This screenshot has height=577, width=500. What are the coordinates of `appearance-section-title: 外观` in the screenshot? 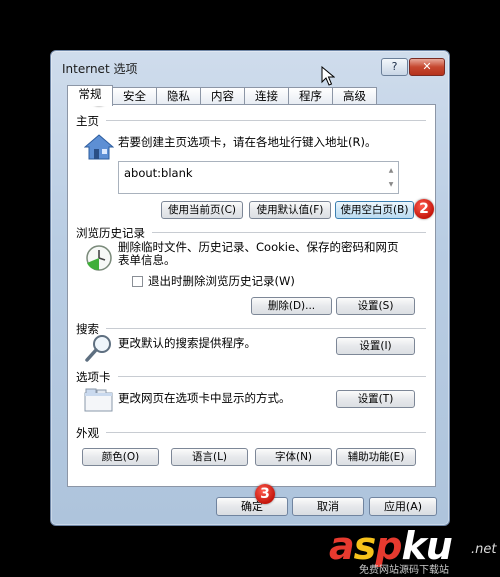 It's located at (87, 433).